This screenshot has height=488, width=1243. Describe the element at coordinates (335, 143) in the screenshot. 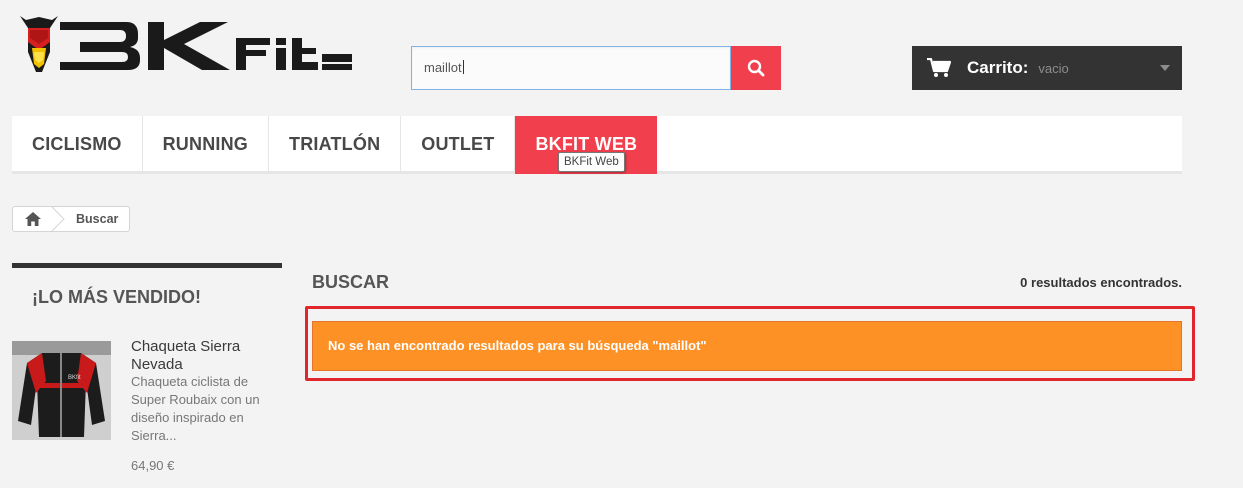

I see `menu-item-triatlon: Triatlón` at that location.